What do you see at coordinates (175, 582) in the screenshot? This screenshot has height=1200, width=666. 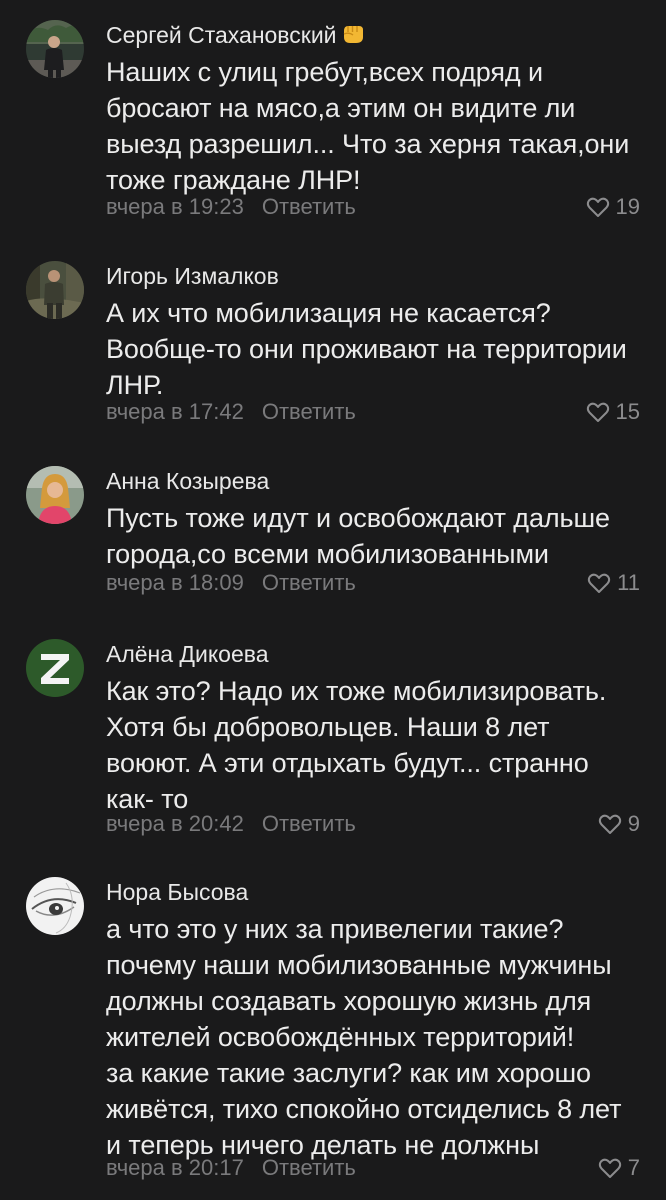 I see `comment-time: вчера в 18:09` at bounding box center [175, 582].